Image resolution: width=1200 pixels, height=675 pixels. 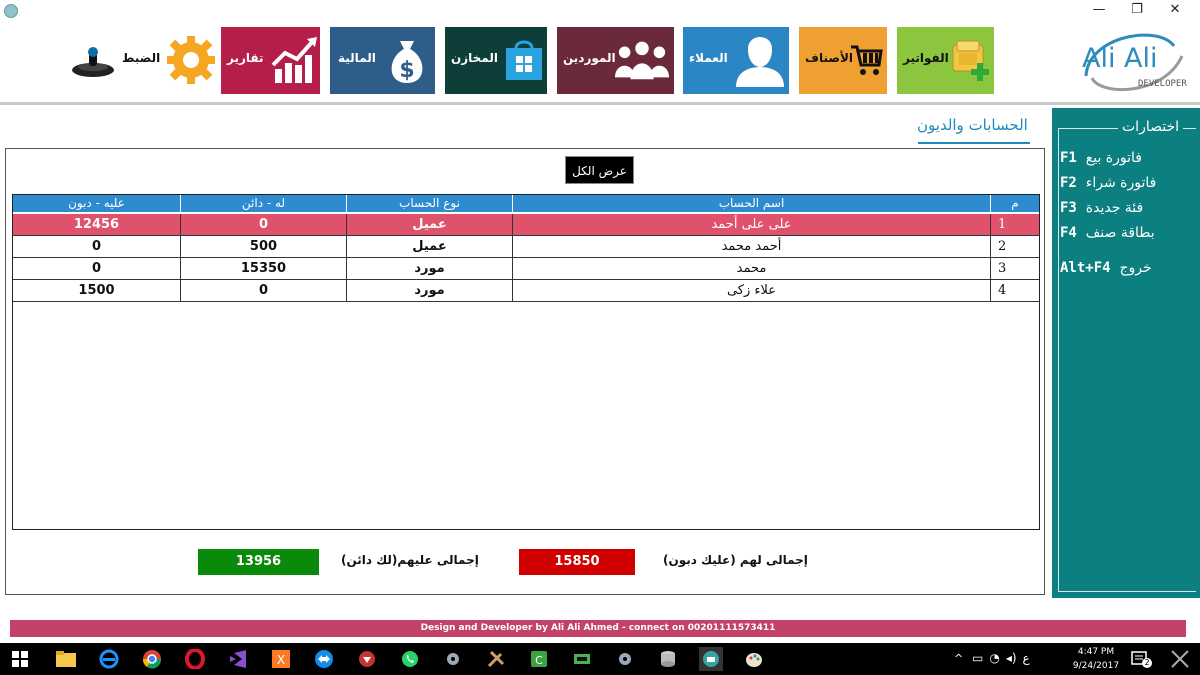 What do you see at coordinates (97, 225) in the screenshot?
I see `cell-debit: 12456` at bounding box center [97, 225].